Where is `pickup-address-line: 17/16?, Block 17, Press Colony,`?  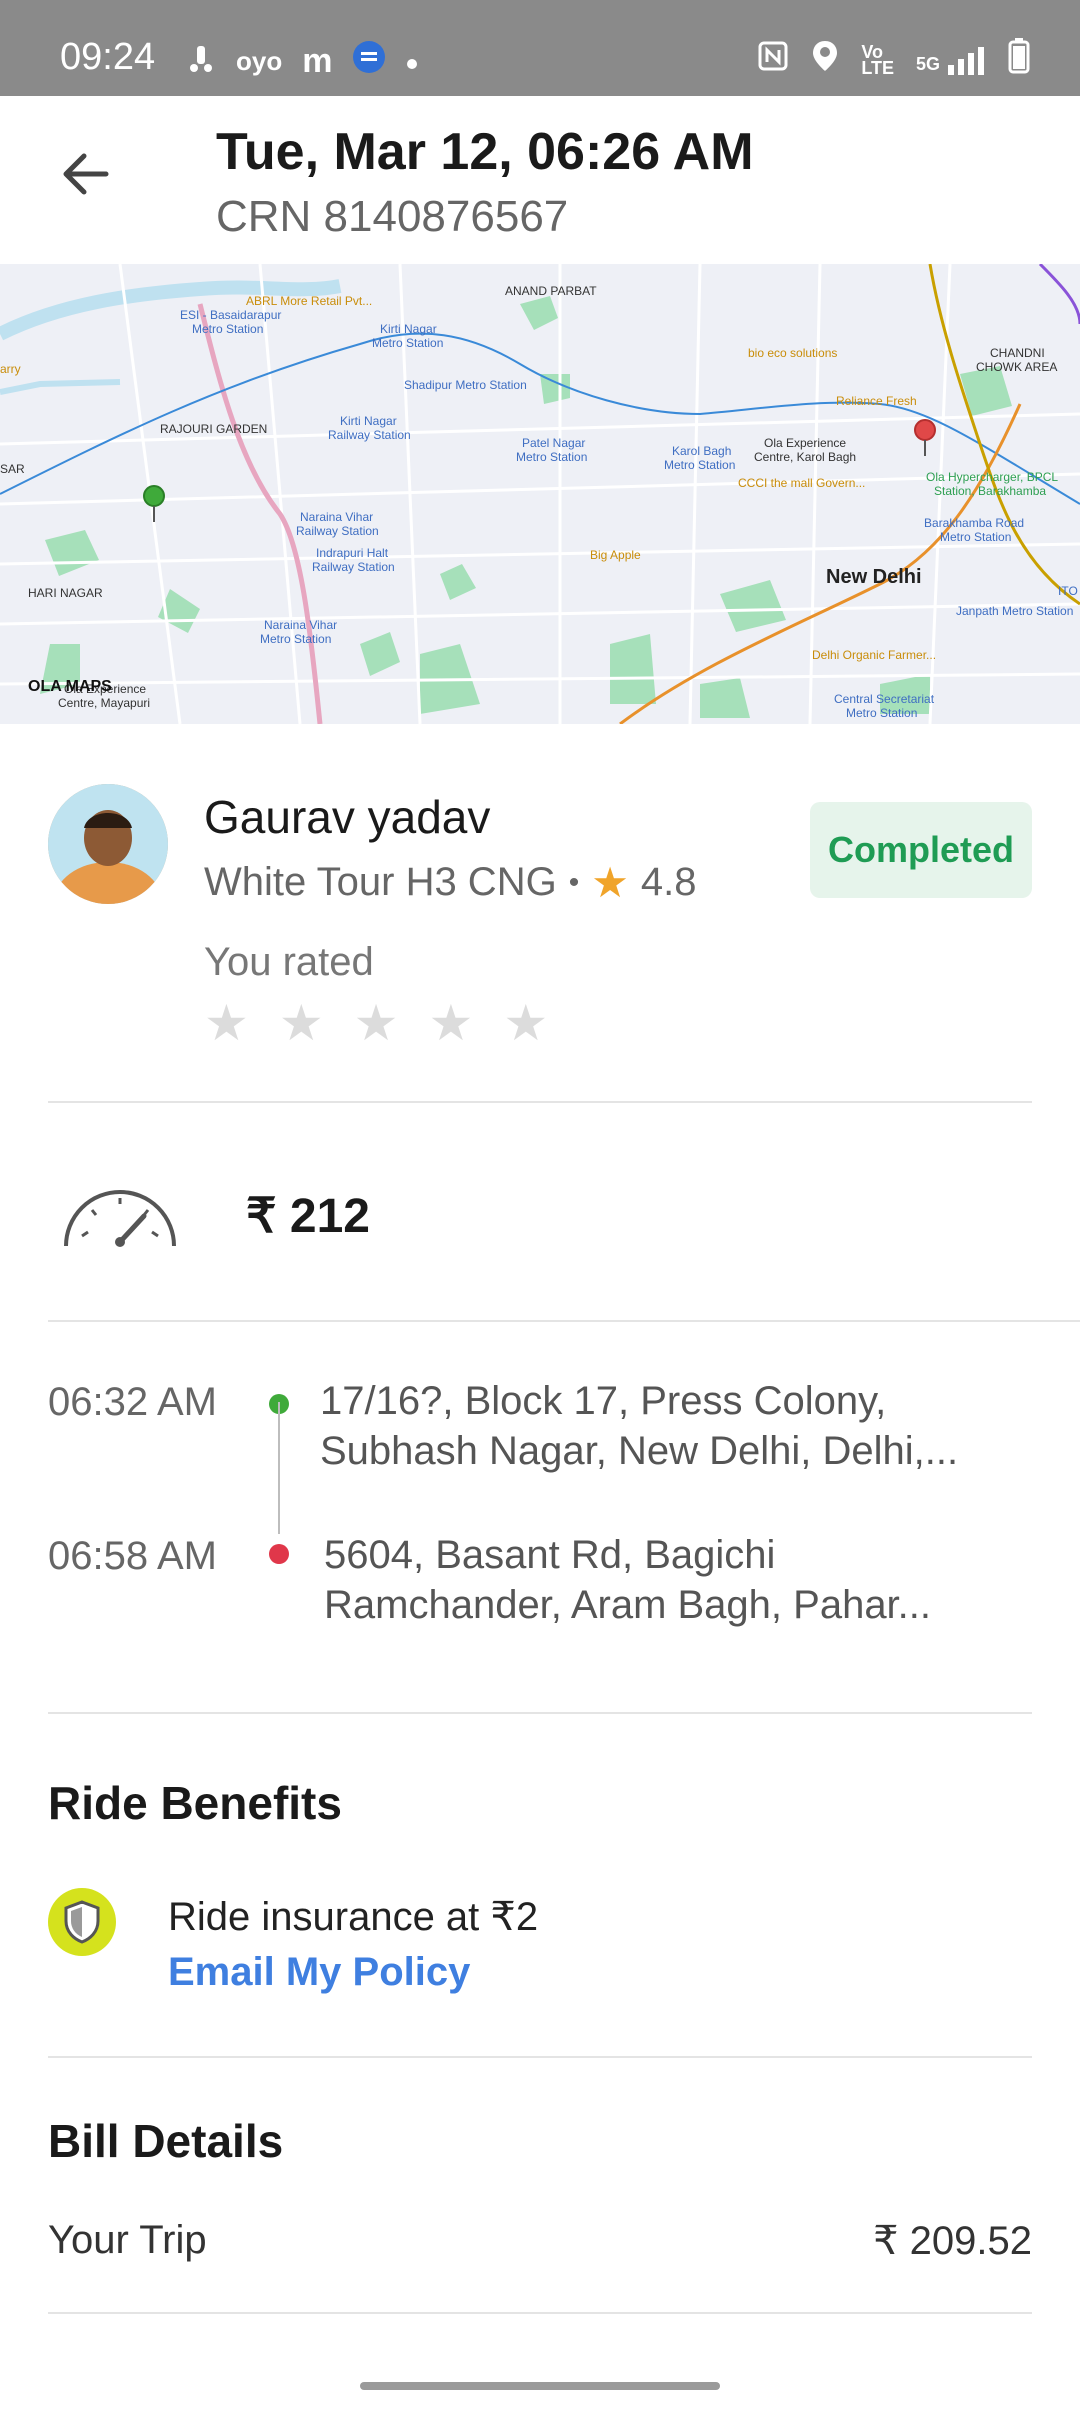
pickup-address-line: 17/16?, Block 17, Press Colony, is located at coordinates (603, 1401).